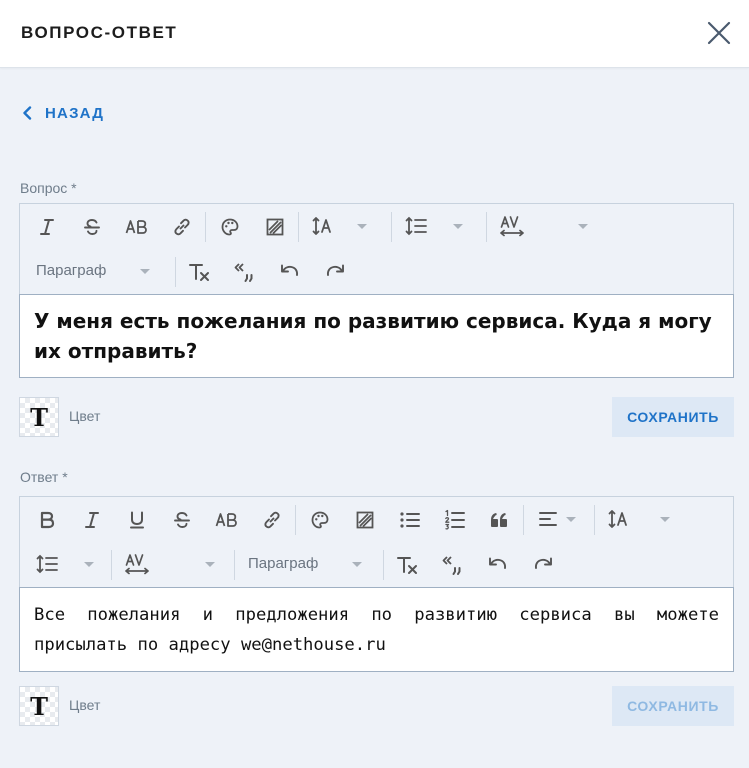 This screenshot has height=768, width=749. Describe the element at coordinates (617, 519) in the screenshot. I see `font-size-icon` at that location.